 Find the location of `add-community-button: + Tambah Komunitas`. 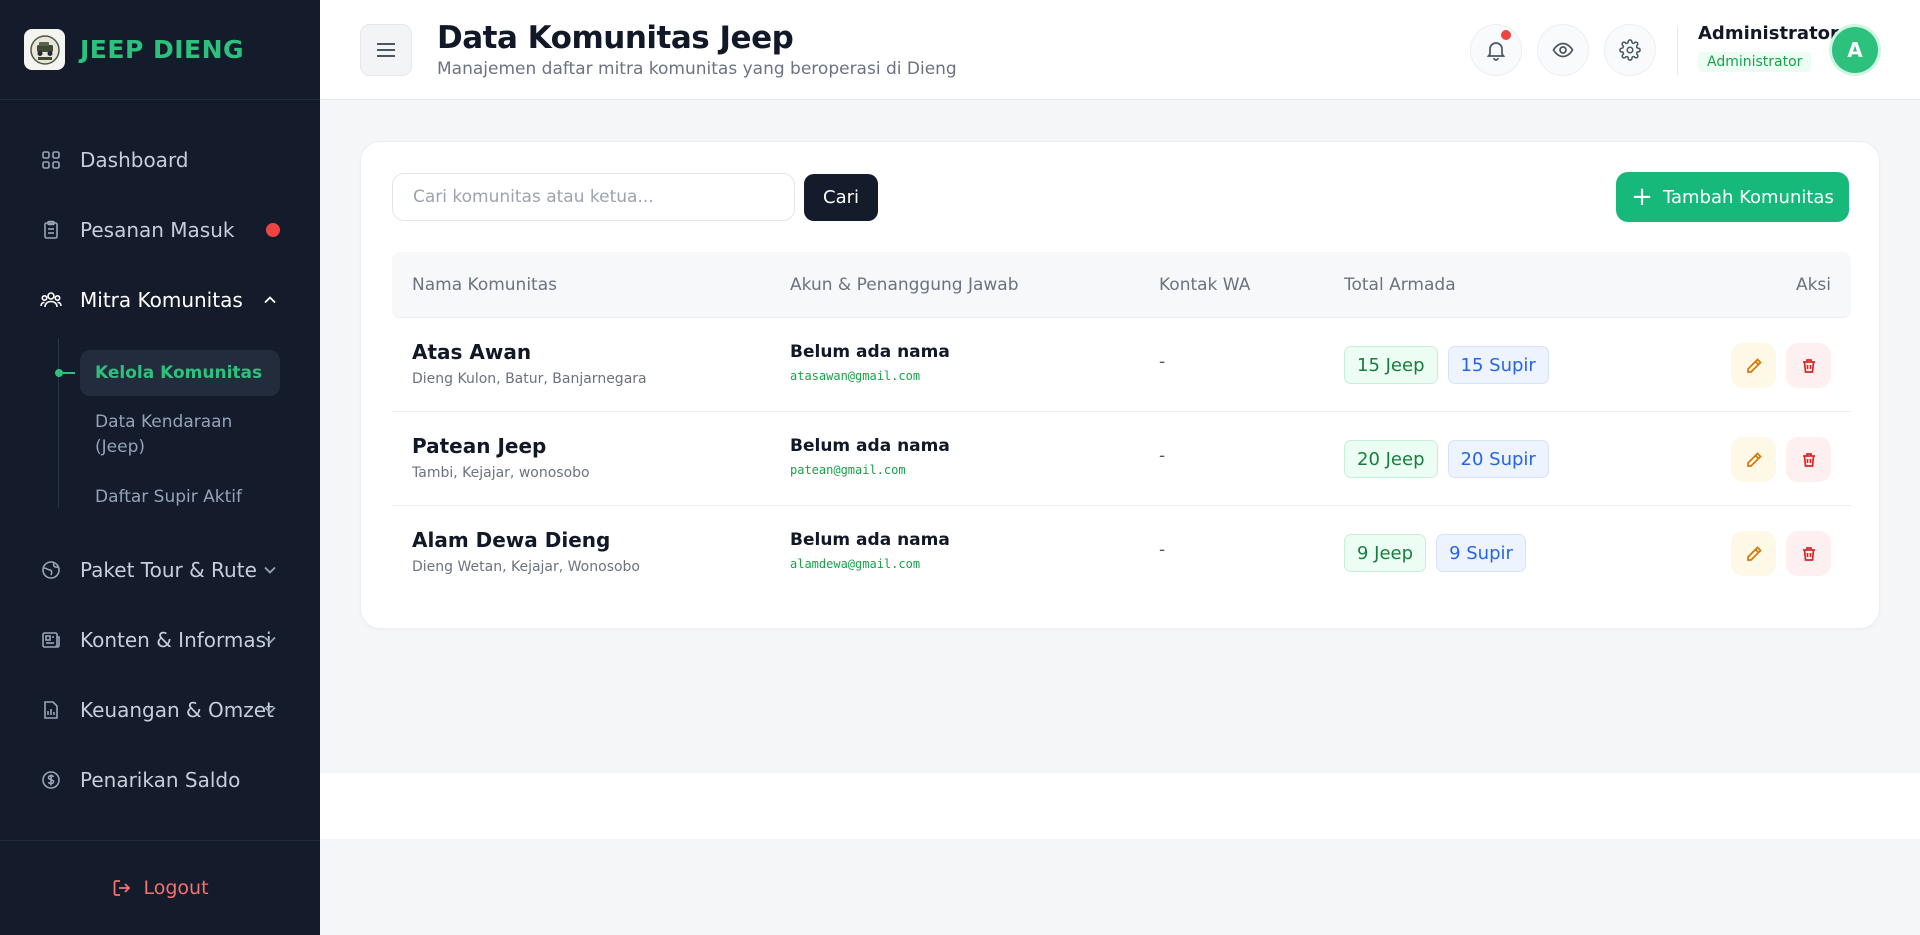

add-community-button: + Tambah Komunitas is located at coordinates (1732, 197).